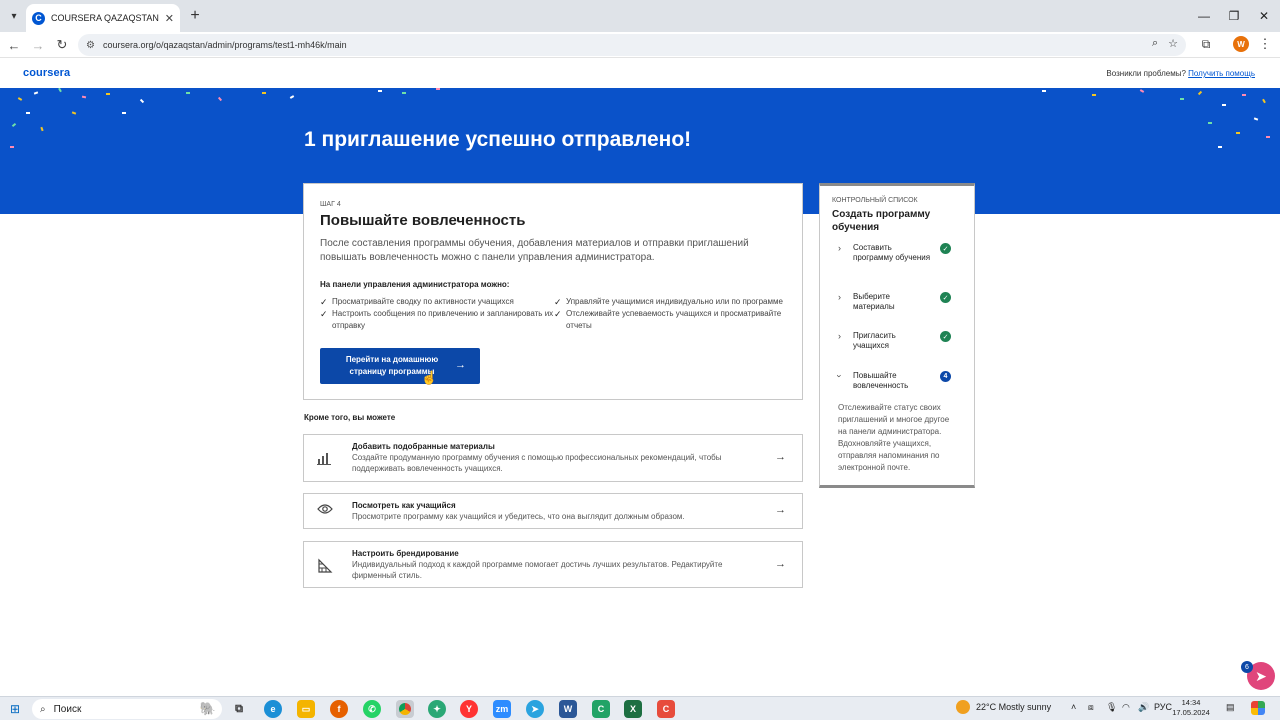 The image size is (1280, 720). I want to click on profile-avatar: W, so click(1241, 44).